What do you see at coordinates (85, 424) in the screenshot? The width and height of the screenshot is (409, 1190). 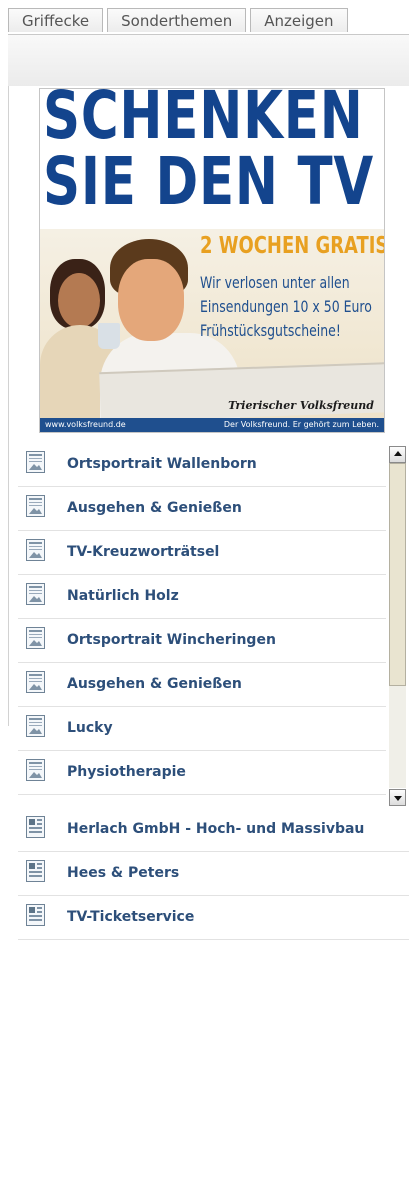 I see `ad-footer-url: www.volksfreund.de` at bounding box center [85, 424].